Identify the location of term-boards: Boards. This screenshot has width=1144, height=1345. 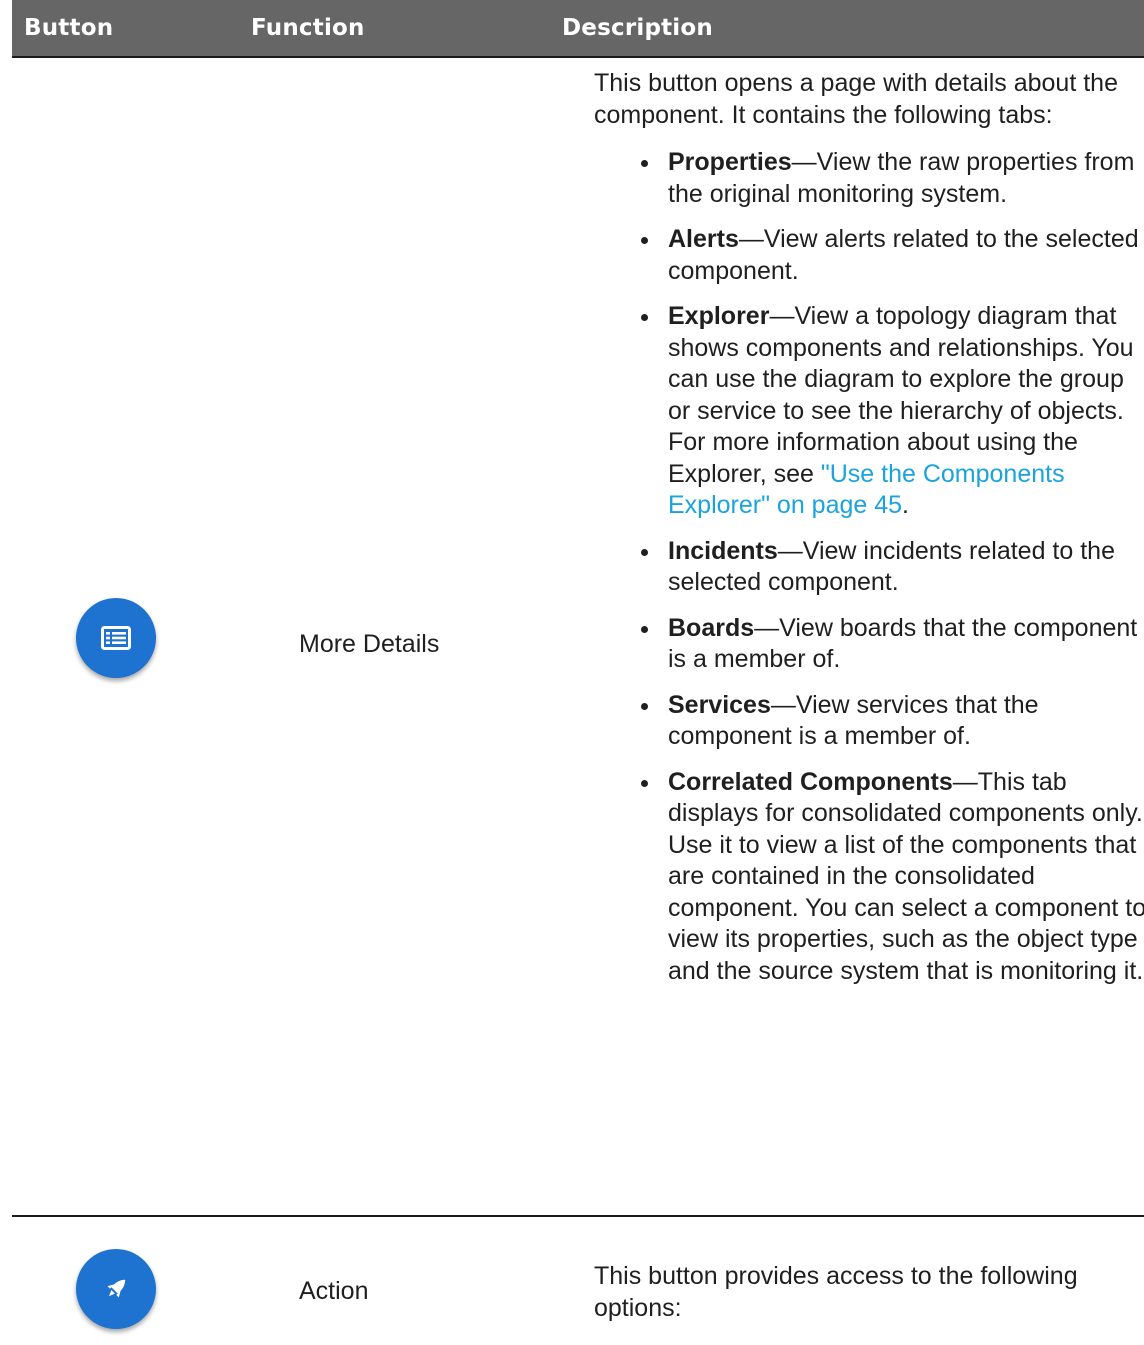
(711, 627).